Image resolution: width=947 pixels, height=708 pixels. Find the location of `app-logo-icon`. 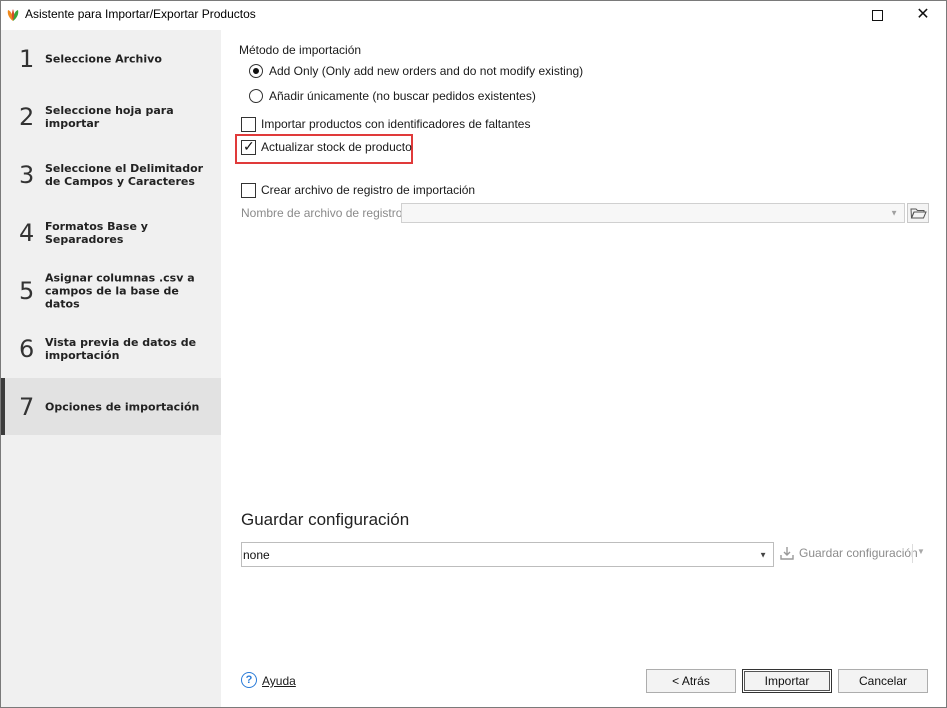

app-logo-icon is located at coordinates (13, 15).